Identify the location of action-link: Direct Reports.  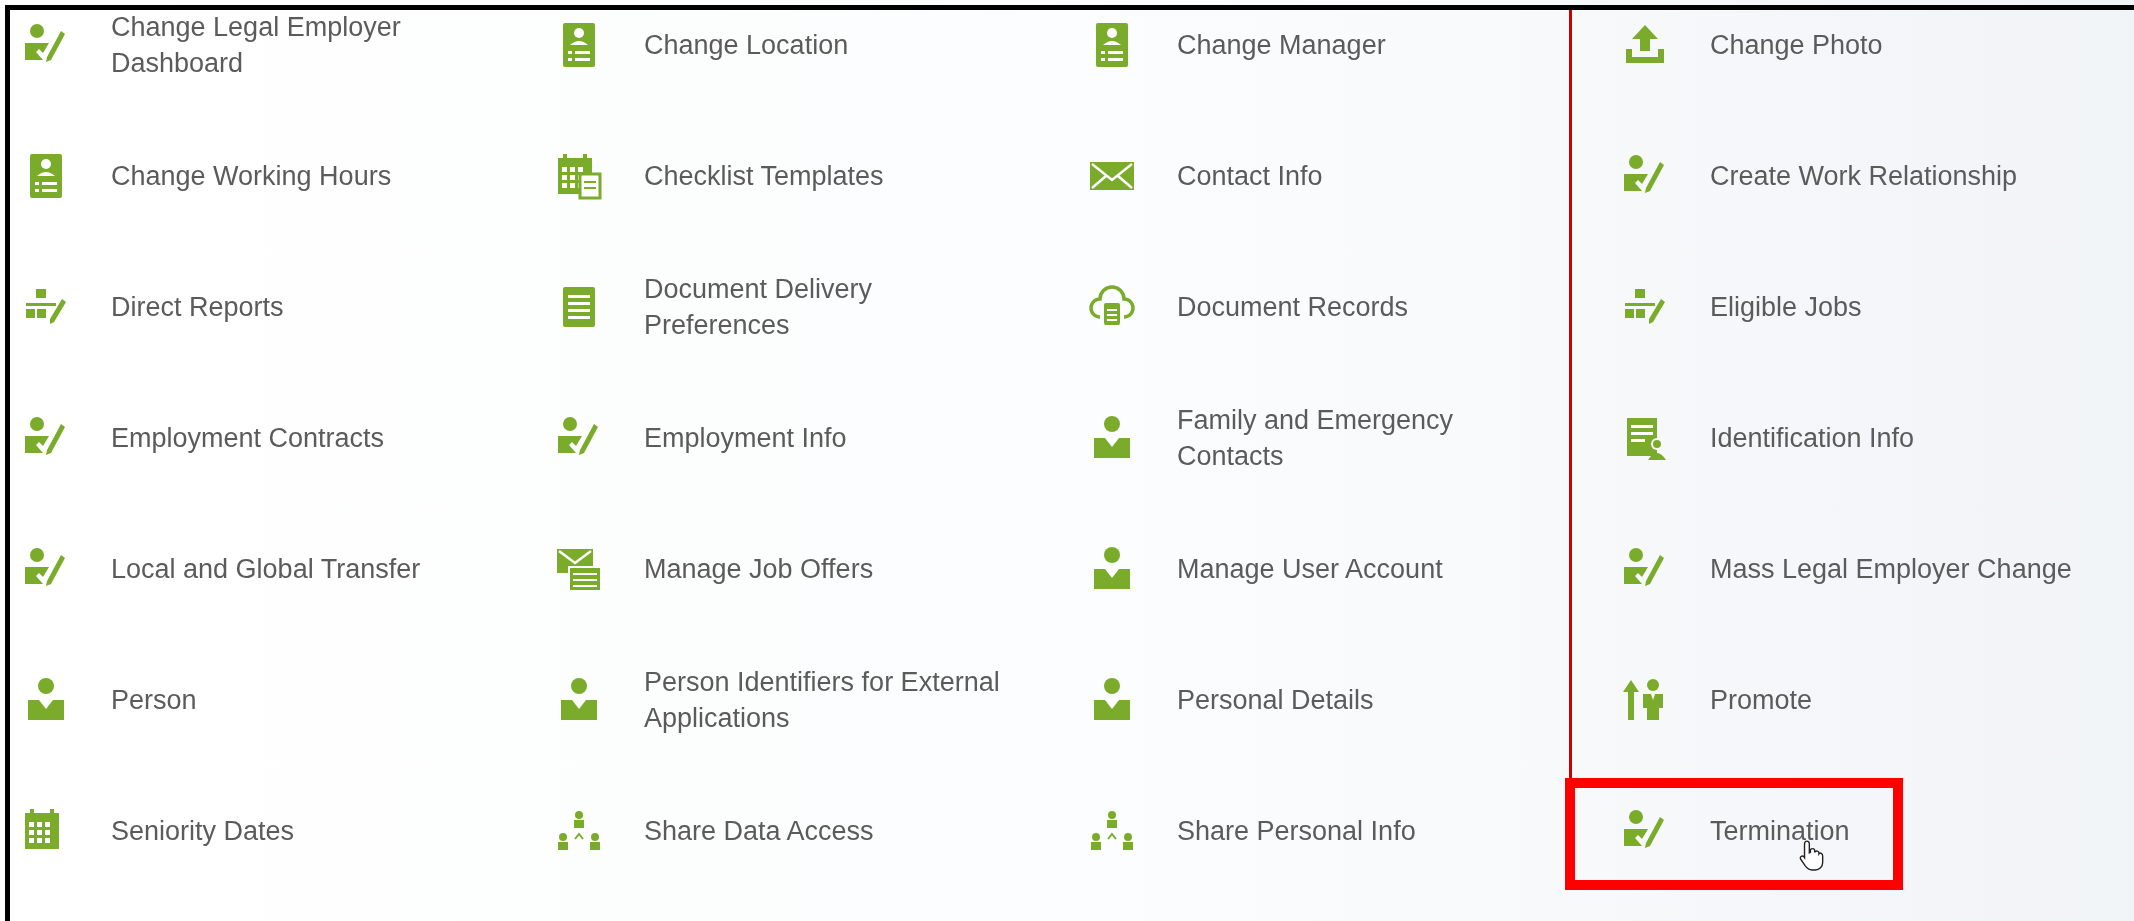
(197, 306).